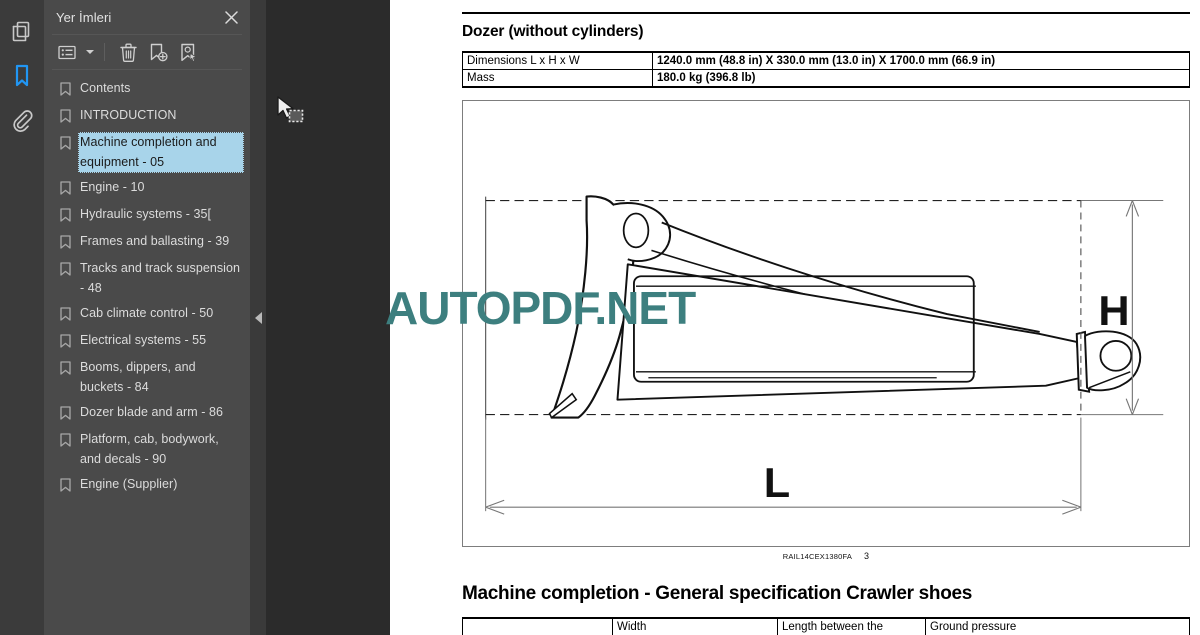 The image size is (1200, 635). I want to click on select-bookmark-button, so click(188, 52).